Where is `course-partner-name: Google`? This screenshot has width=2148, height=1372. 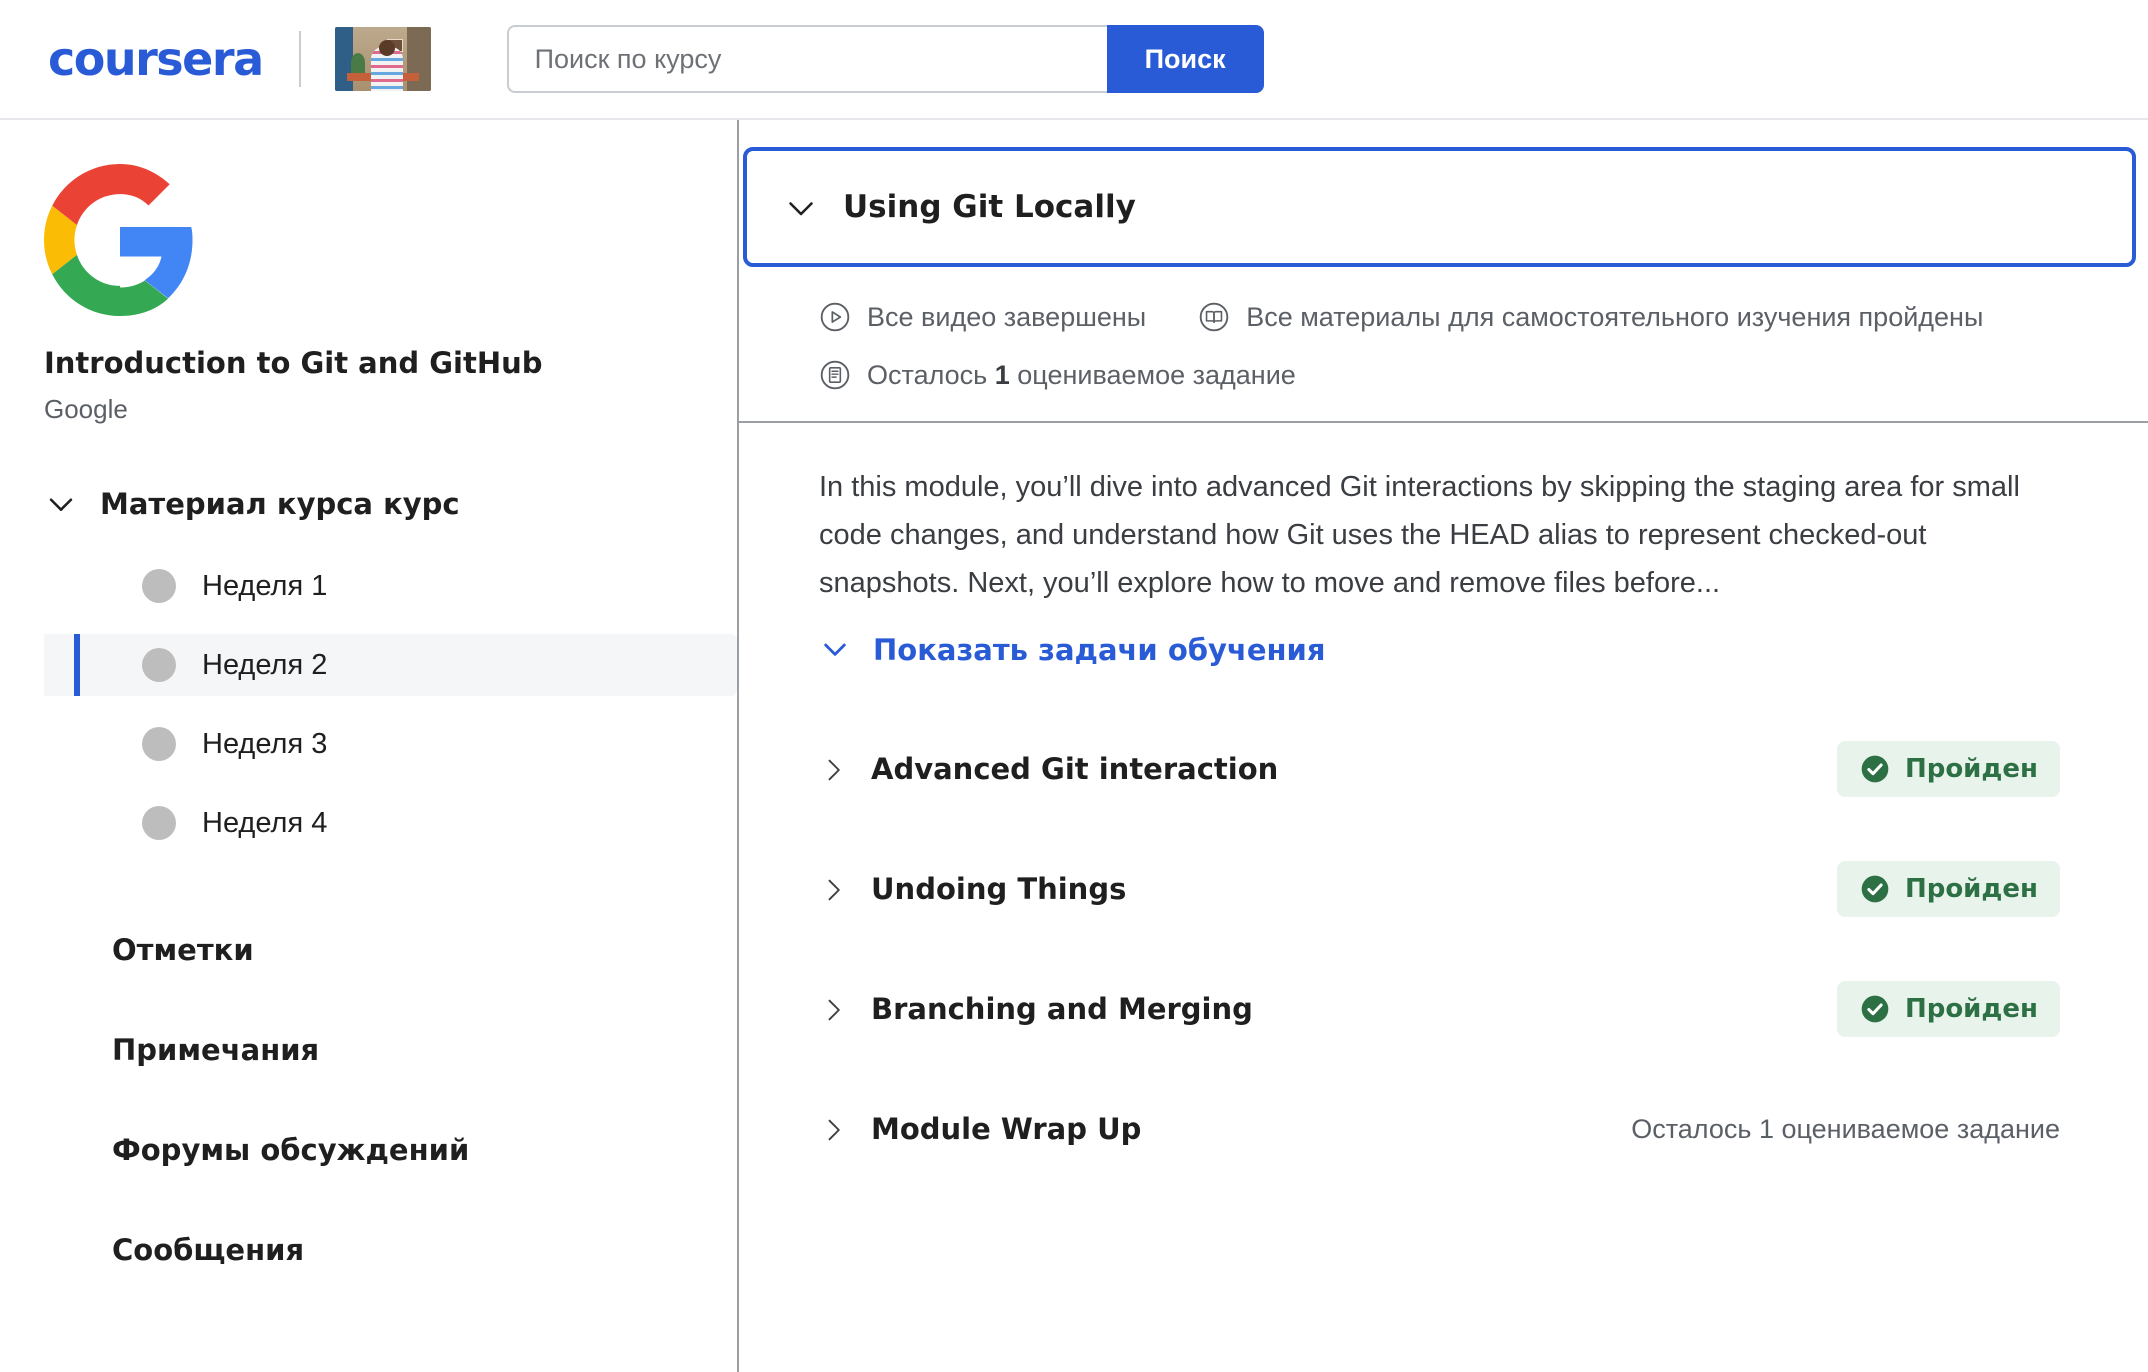
course-partner-name: Google is located at coordinates (86, 409).